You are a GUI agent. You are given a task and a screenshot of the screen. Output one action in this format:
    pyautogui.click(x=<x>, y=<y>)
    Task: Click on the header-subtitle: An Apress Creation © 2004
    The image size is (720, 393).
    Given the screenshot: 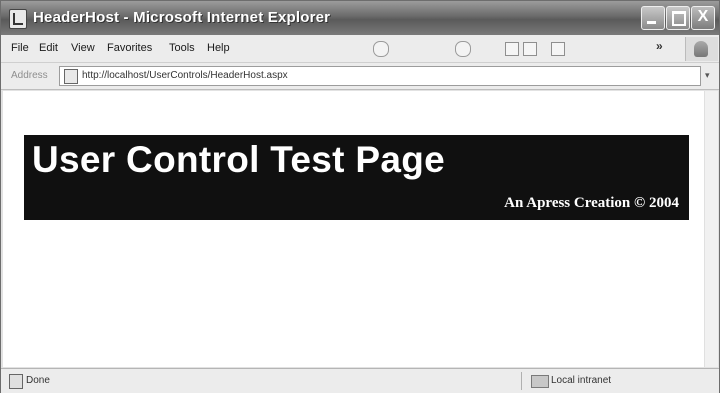 What is the action you would take?
    pyautogui.click(x=591, y=203)
    